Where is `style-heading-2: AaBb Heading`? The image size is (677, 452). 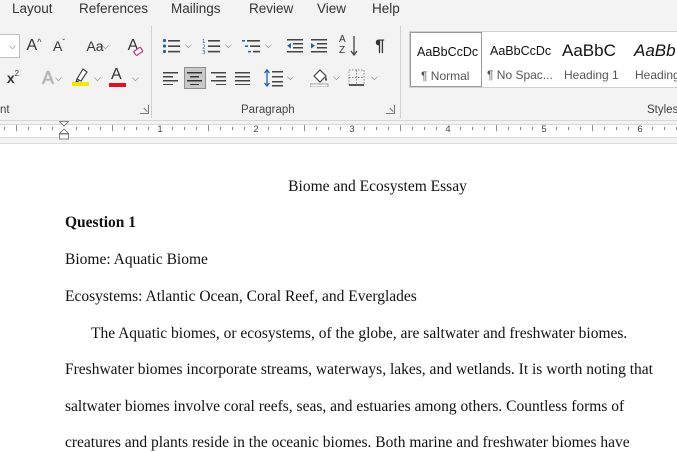 style-heading-2: AaBb Heading is located at coordinates (652, 59).